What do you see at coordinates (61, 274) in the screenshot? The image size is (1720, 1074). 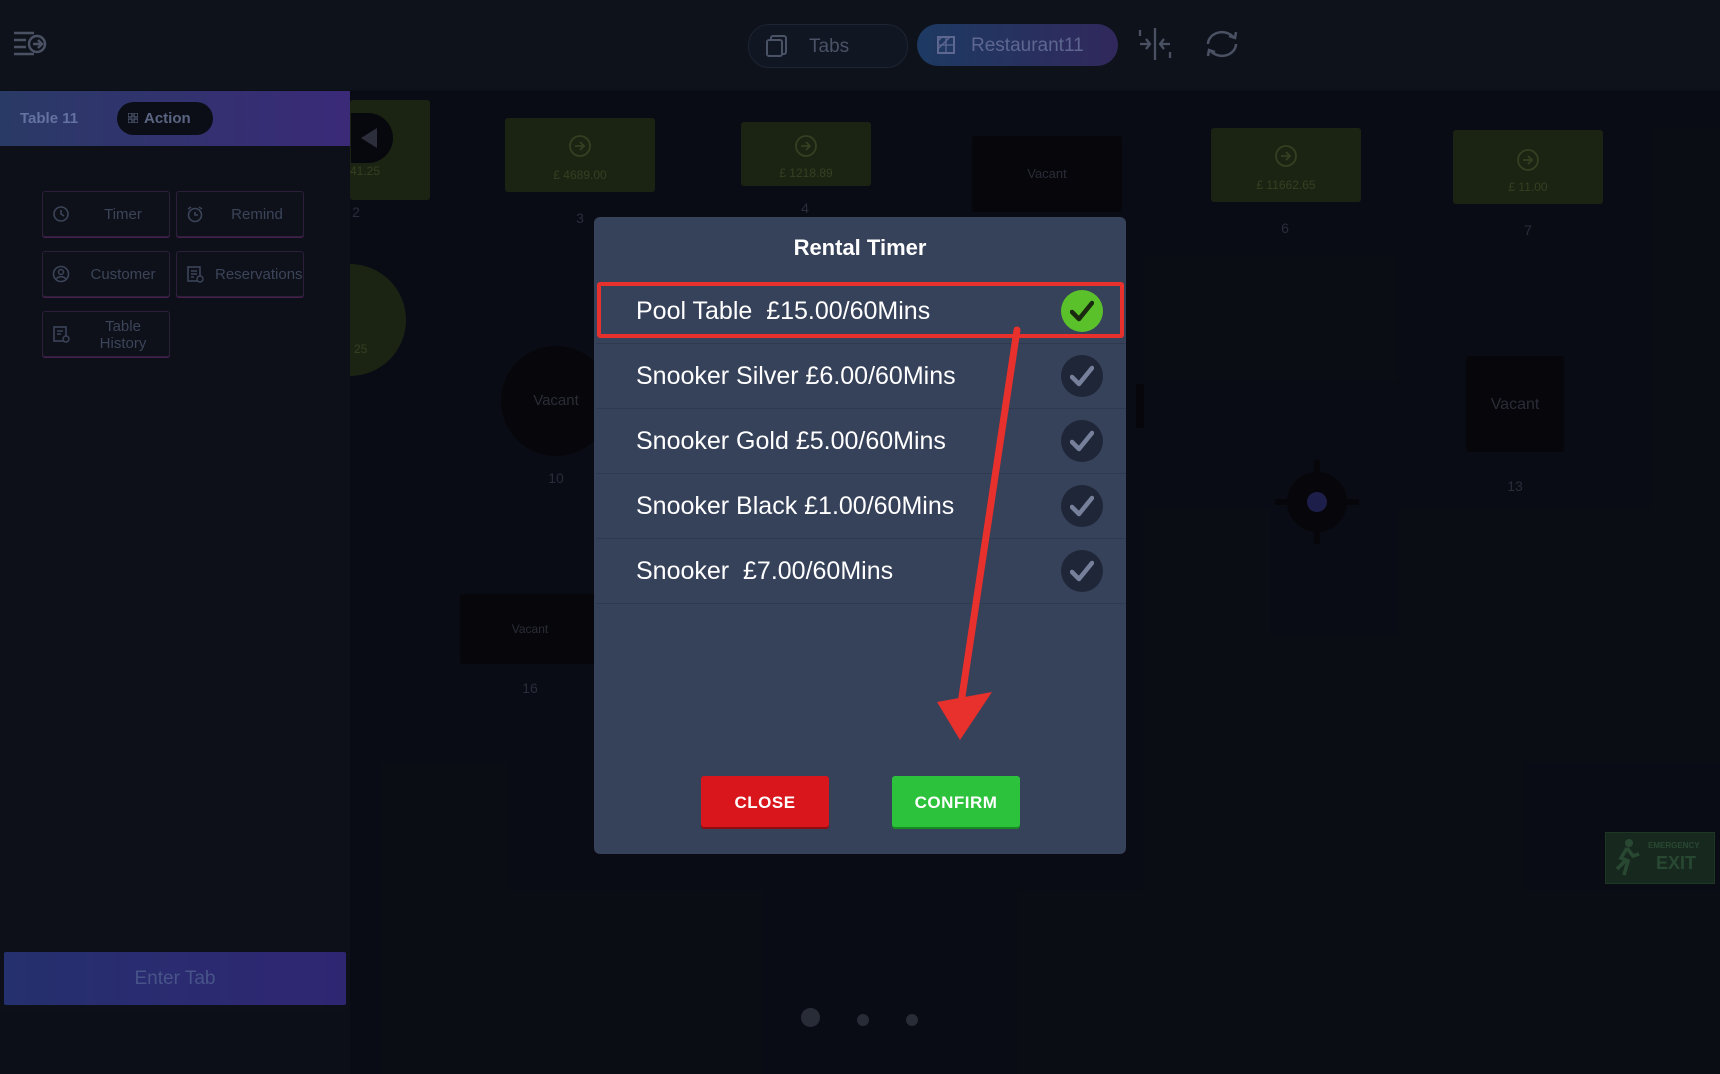 I see `user-icon` at bounding box center [61, 274].